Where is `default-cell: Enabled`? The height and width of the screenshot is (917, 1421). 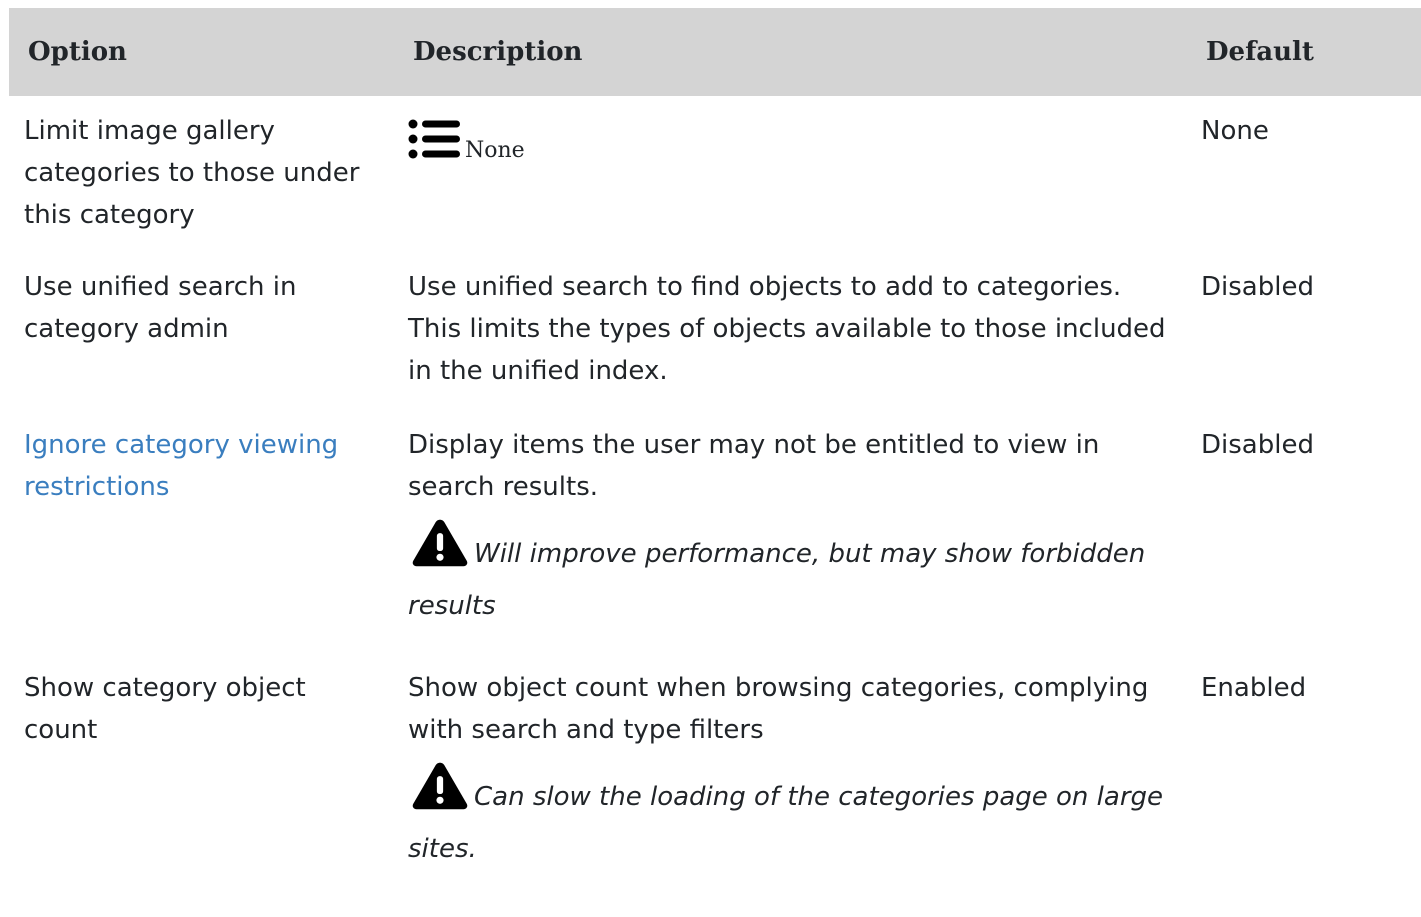 default-cell: Enabled is located at coordinates (1254, 688).